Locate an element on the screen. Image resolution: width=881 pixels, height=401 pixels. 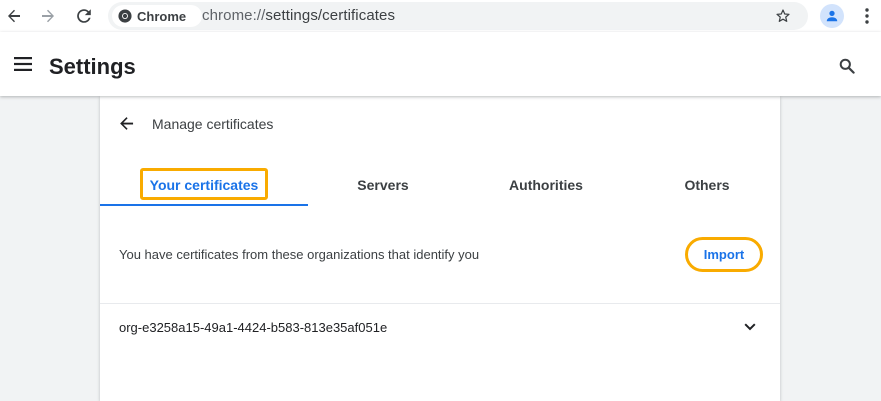
reload-icon is located at coordinates (84, 16).